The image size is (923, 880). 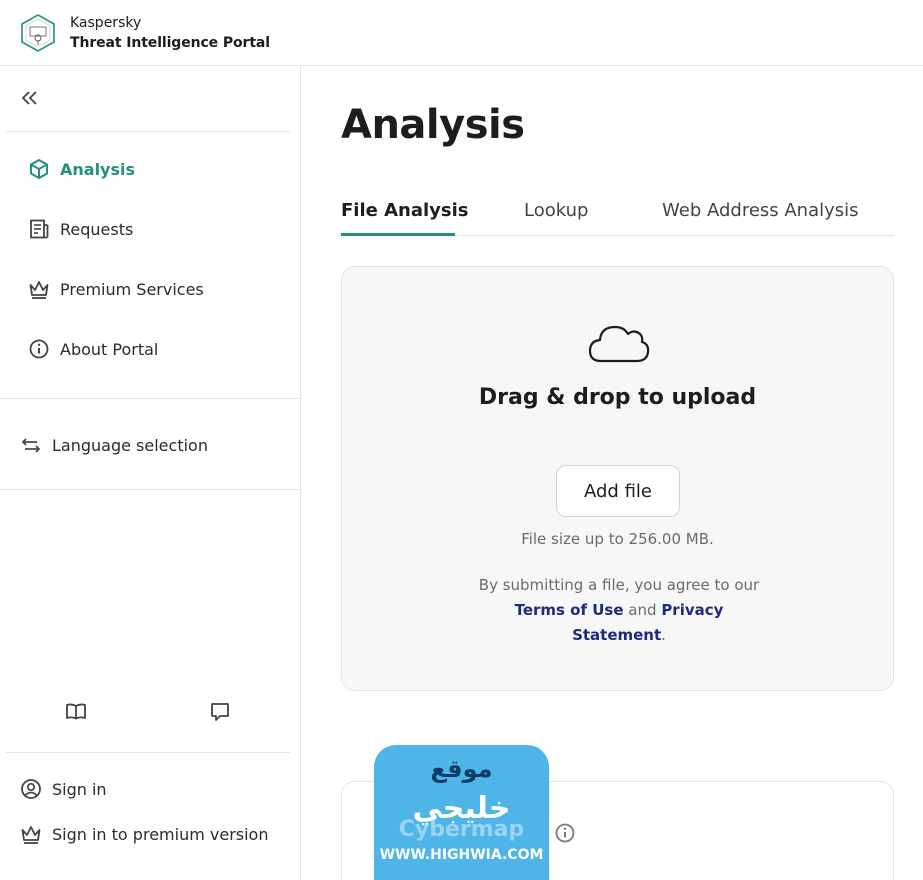 I want to click on watermark-logo: موقع خليجي Cybermap WWW.HIGHWIA.COM, so click(x=461, y=812).